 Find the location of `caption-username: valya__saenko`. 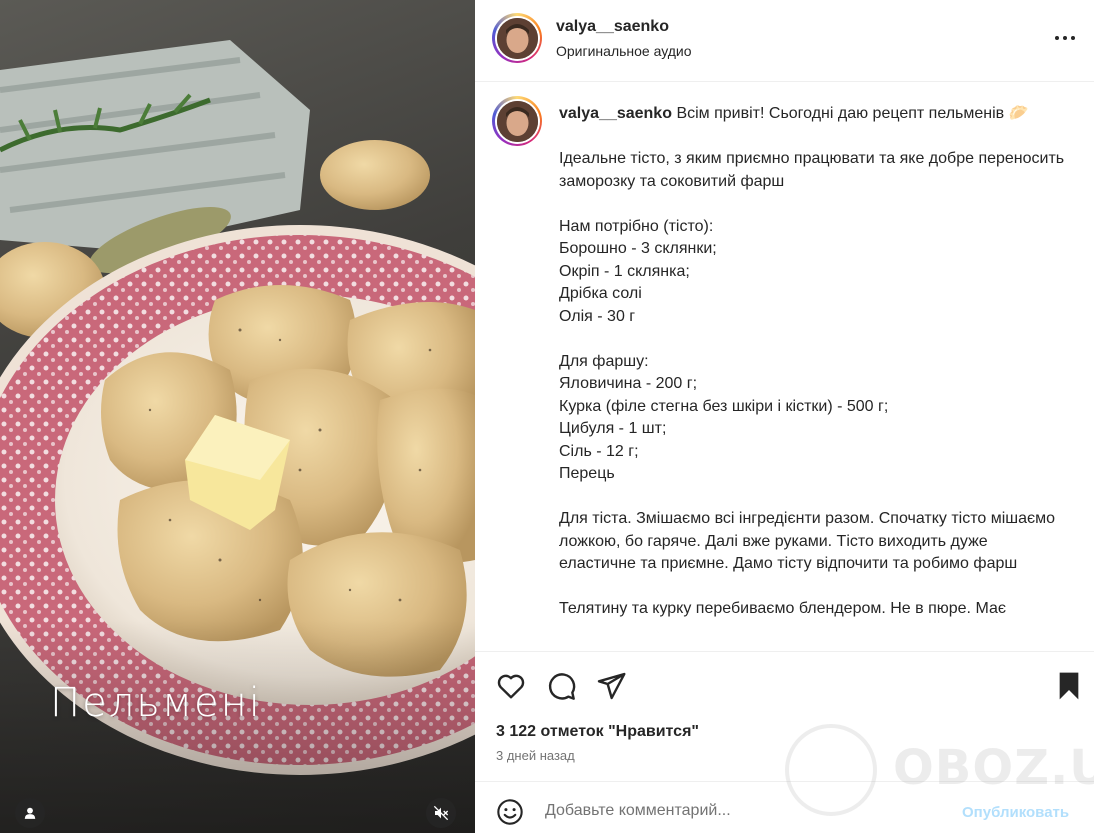

caption-username: valya__saenko is located at coordinates (615, 113).